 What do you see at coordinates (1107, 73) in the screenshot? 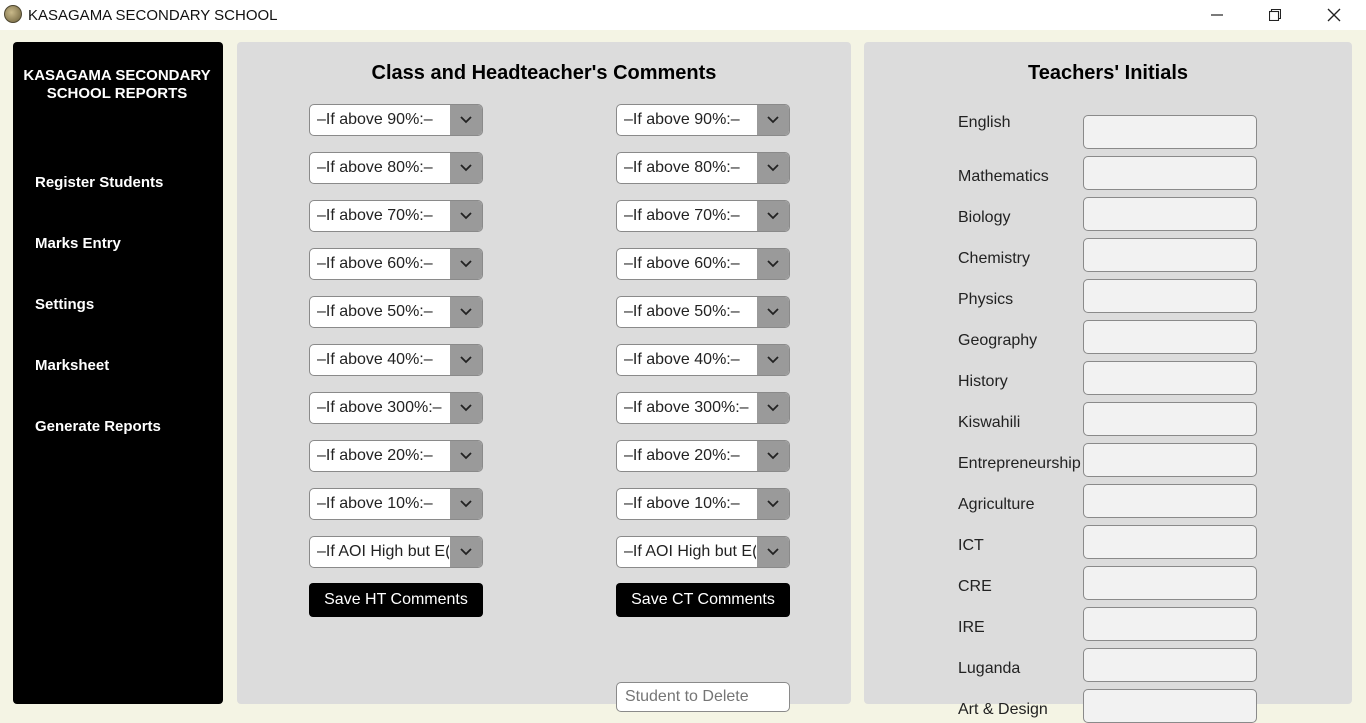
I see `initials-title: Teachers' Initials` at bounding box center [1107, 73].